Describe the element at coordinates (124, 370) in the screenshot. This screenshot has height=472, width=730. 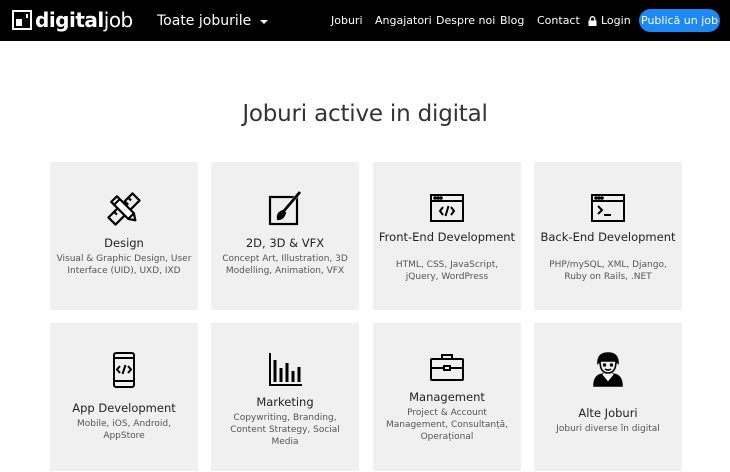
I see `mobile-code-icon` at that location.